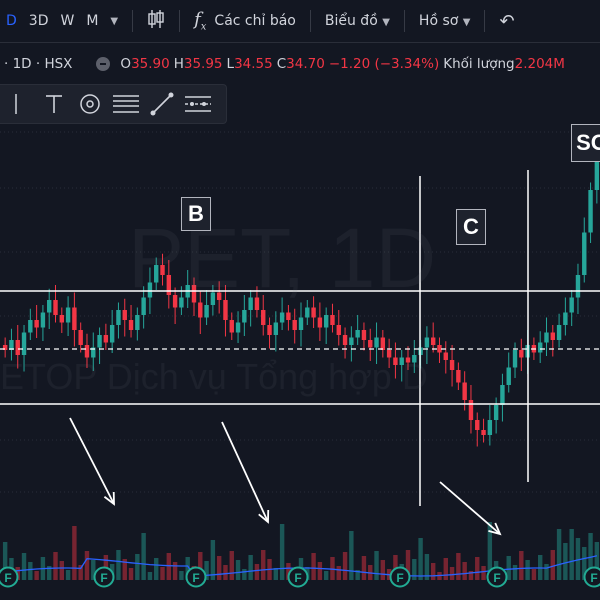 This screenshot has width=600, height=600. What do you see at coordinates (282, 258) in the screenshot?
I see `symbol-watermark: PET, 1D` at bounding box center [282, 258].